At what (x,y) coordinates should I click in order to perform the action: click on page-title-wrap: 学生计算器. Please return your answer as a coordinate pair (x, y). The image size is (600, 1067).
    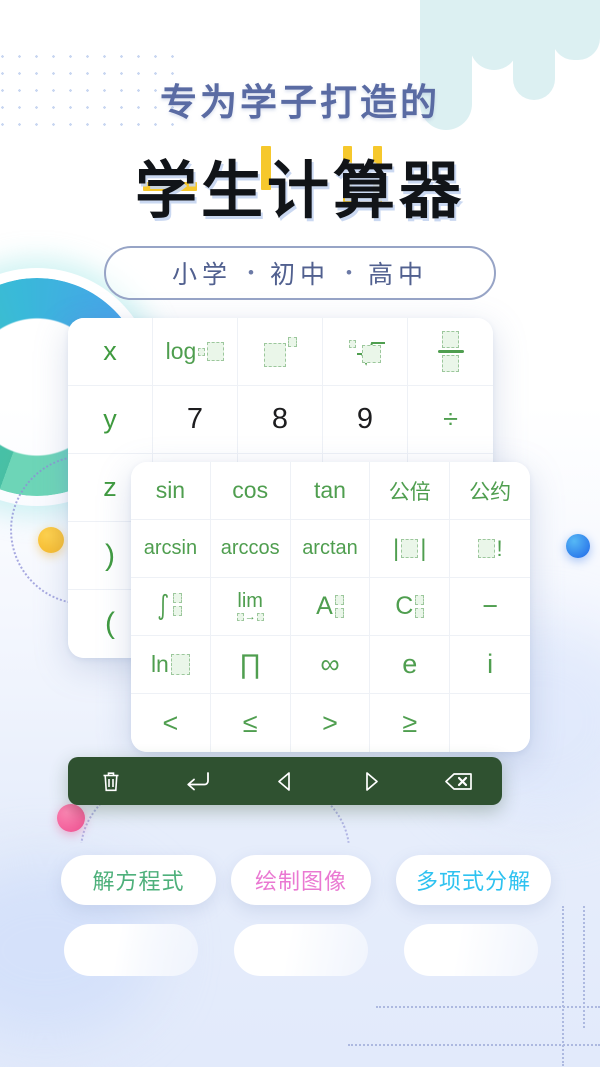
    Looking at the image, I should click on (300, 185).